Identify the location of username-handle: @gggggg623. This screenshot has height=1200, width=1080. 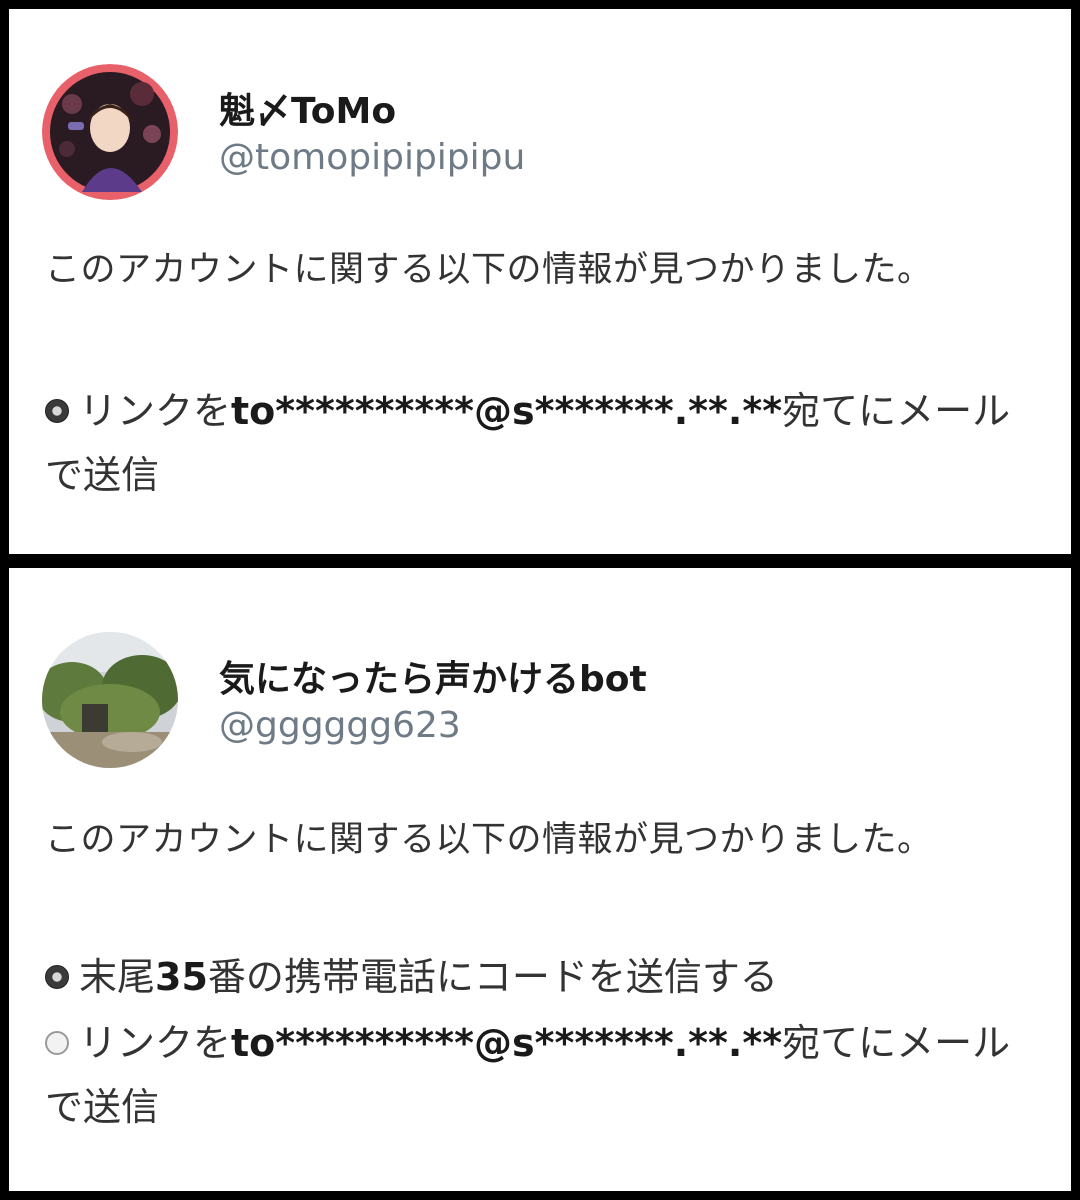
(340, 725).